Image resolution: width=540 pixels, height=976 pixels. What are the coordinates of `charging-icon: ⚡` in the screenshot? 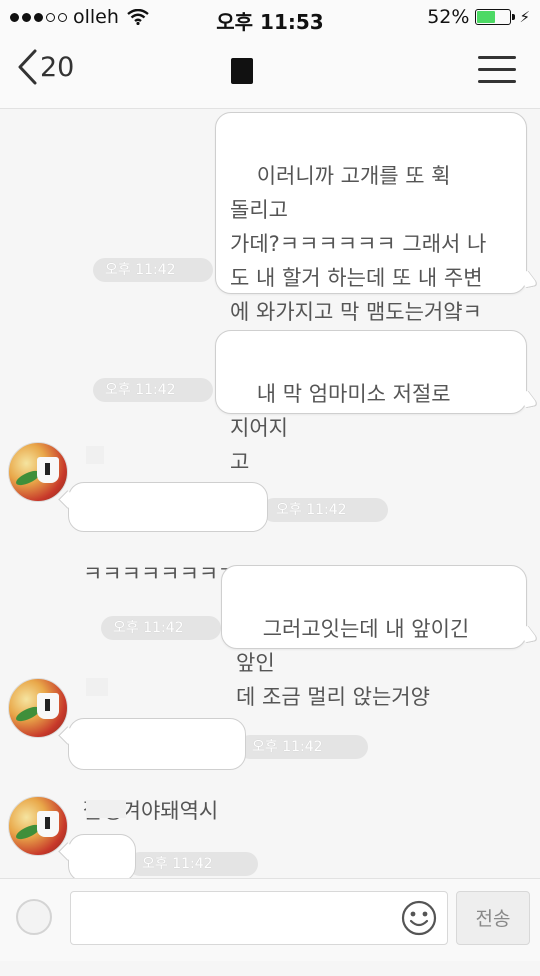 It's located at (524, 17).